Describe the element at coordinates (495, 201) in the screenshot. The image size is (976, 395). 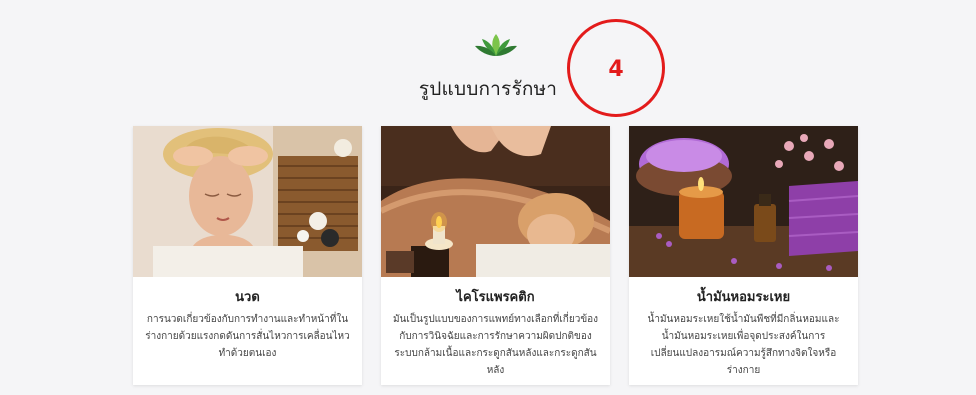
I see `back-massage-photo` at that location.